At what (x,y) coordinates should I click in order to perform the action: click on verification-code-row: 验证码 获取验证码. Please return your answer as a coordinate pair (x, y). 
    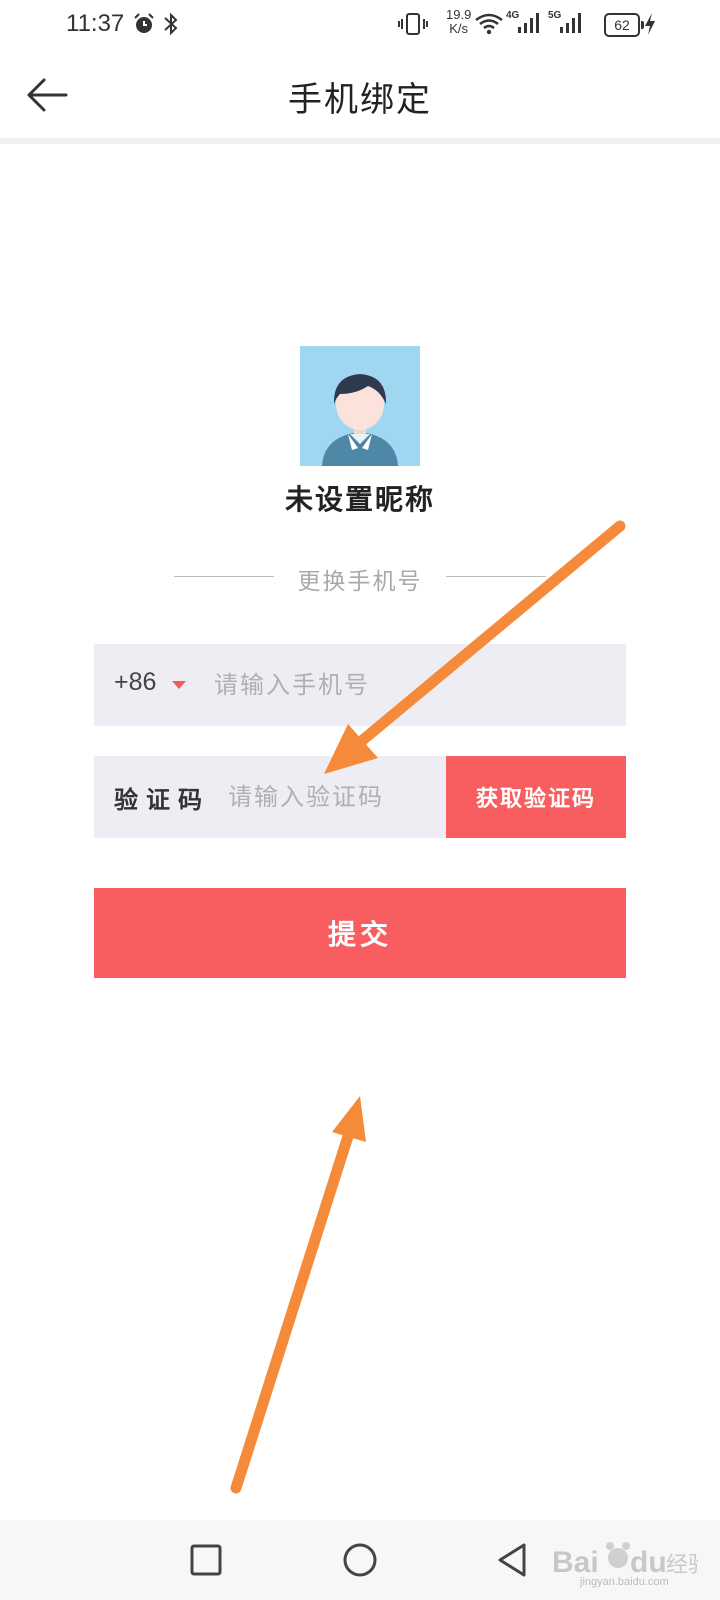
    Looking at the image, I should click on (360, 797).